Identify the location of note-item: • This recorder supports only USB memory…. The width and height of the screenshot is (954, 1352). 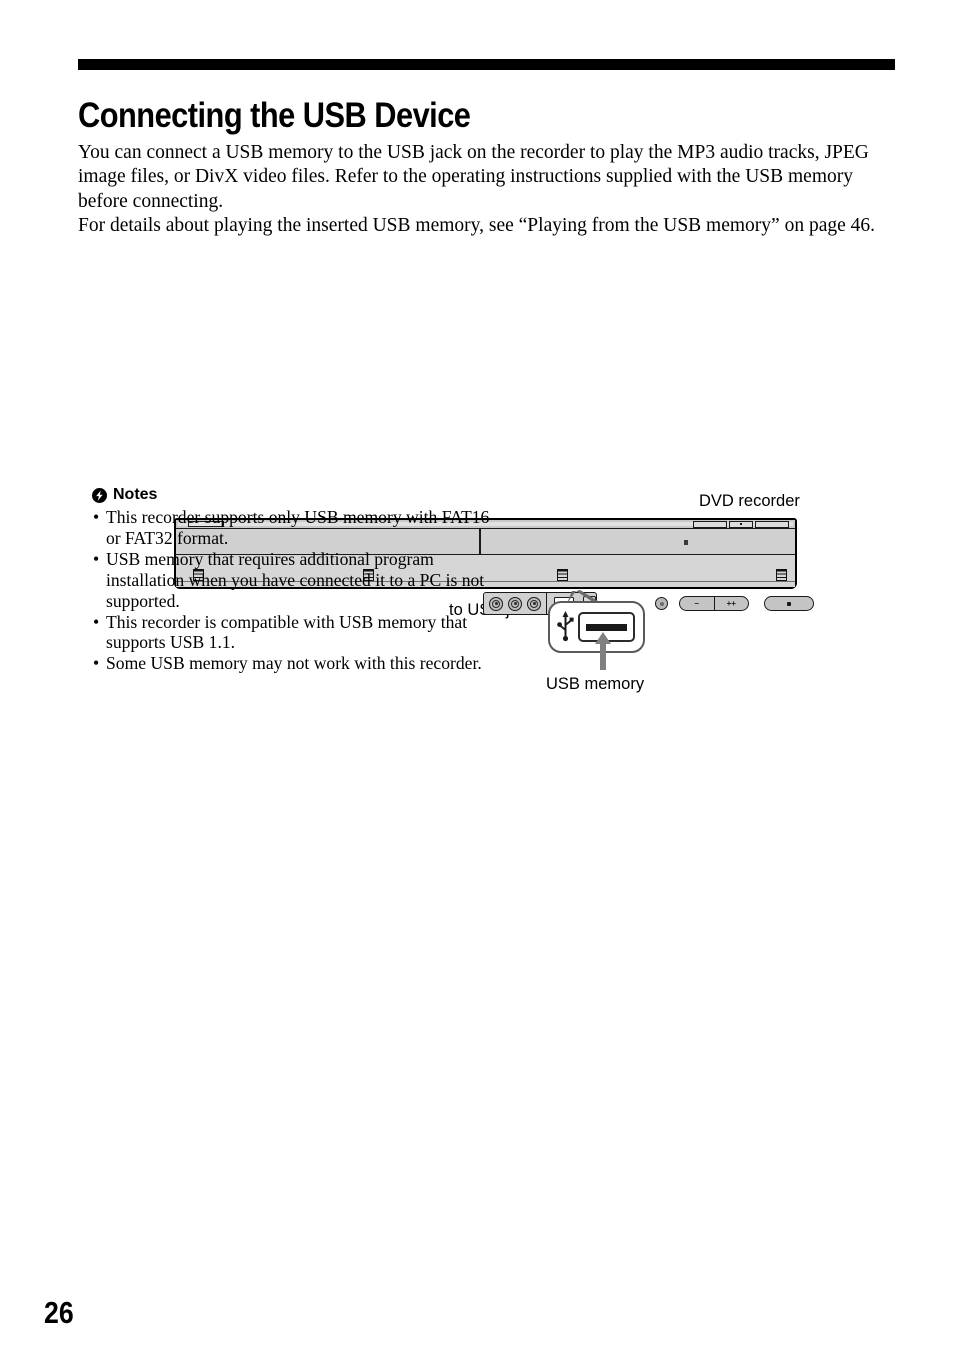
(292, 528).